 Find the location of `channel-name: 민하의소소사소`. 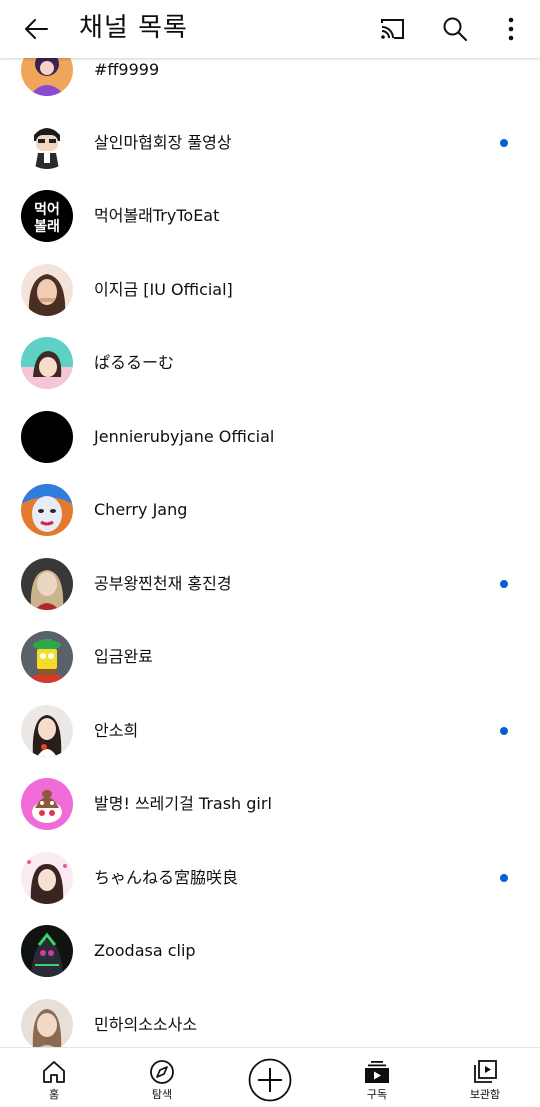

channel-name: 민하의소소사소 is located at coordinates (146, 1024).